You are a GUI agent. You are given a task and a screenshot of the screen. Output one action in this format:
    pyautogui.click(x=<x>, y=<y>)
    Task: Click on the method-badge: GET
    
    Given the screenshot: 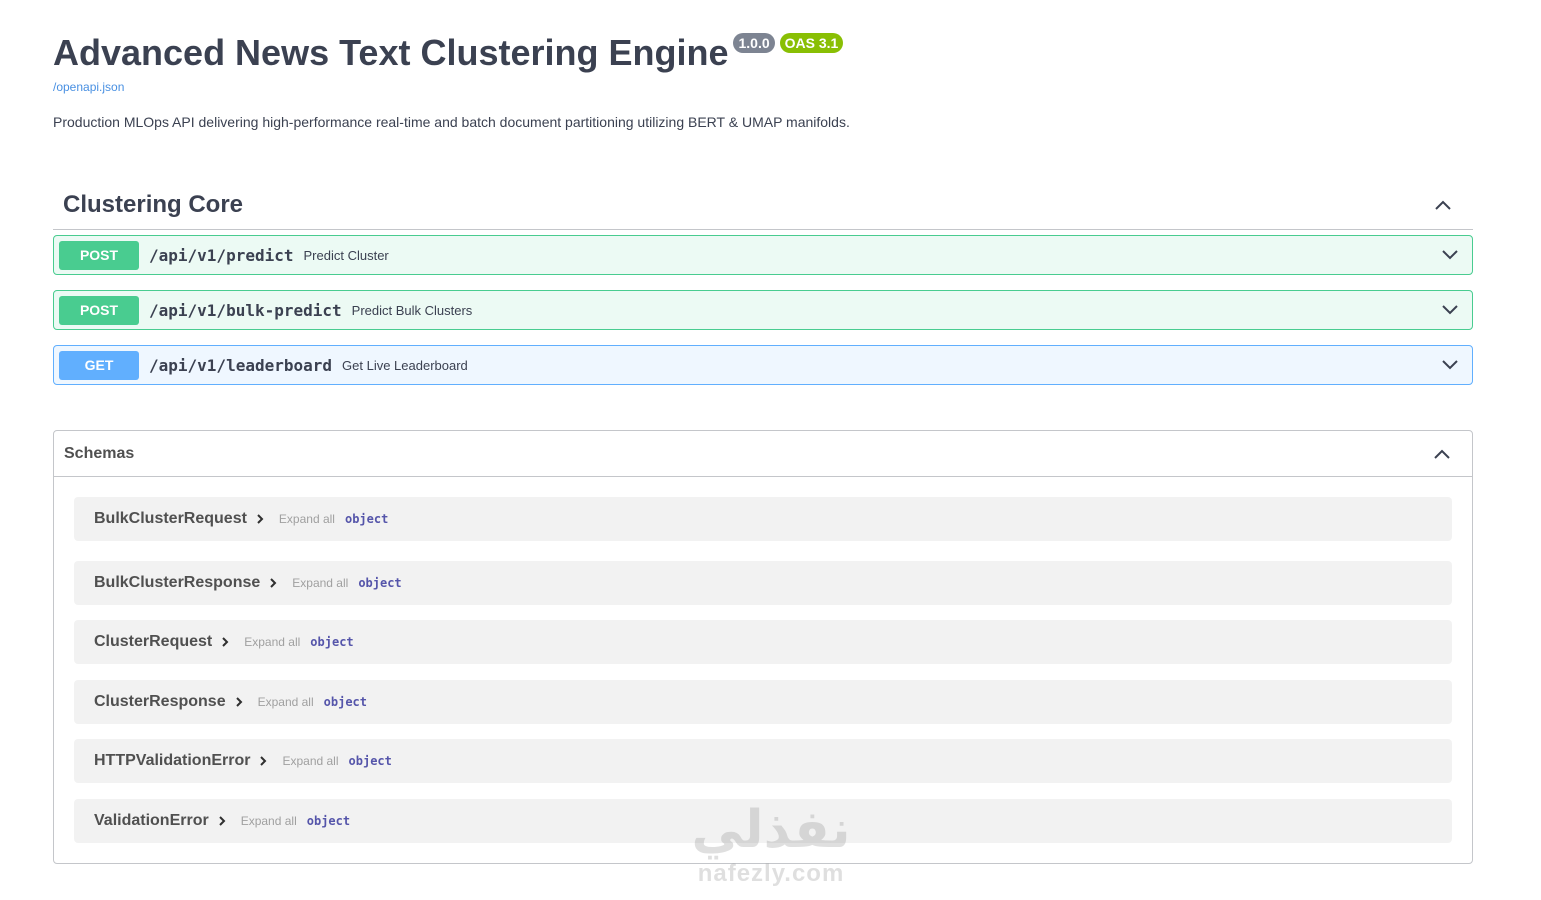 What is the action you would take?
    pyautogui.click(x=99, y=365)
    